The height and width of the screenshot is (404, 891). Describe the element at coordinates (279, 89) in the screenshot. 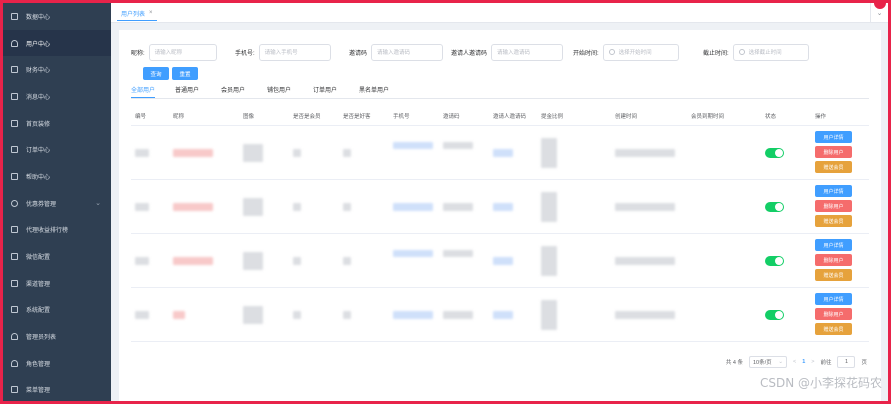

I see `tab-package-users: 铺包用户` at that location.